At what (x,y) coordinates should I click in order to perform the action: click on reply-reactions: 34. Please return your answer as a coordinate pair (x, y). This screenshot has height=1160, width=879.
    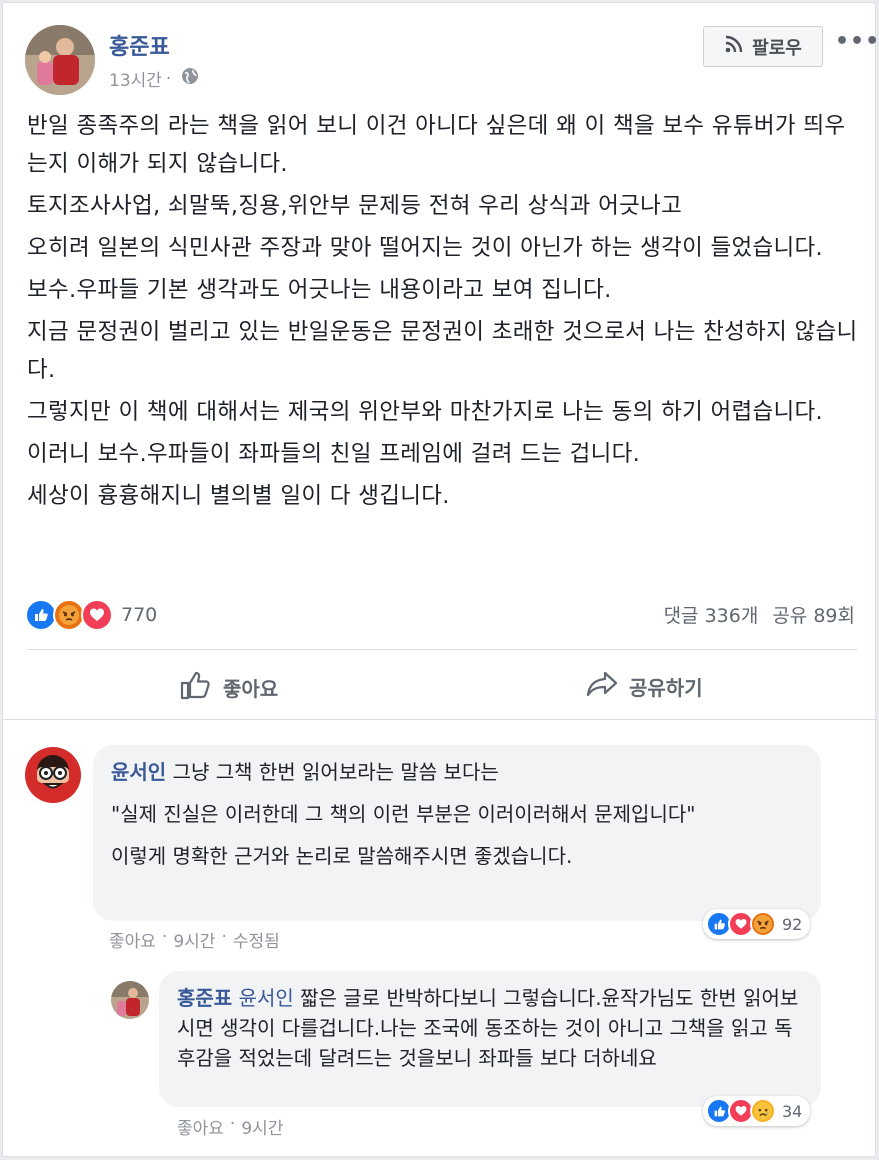
    Looking at the image, I should click on (757, 1111).